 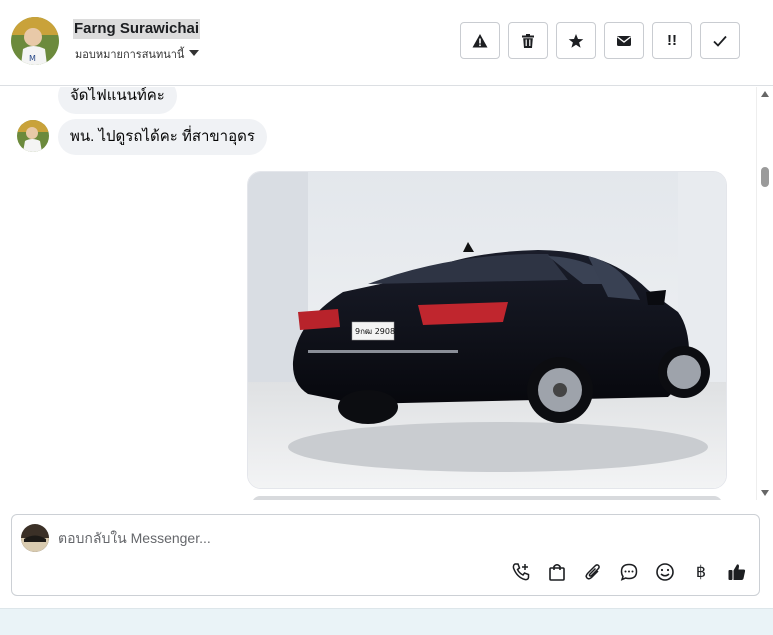 I want to click on phone-add-icon, so click(x=521, y=572).